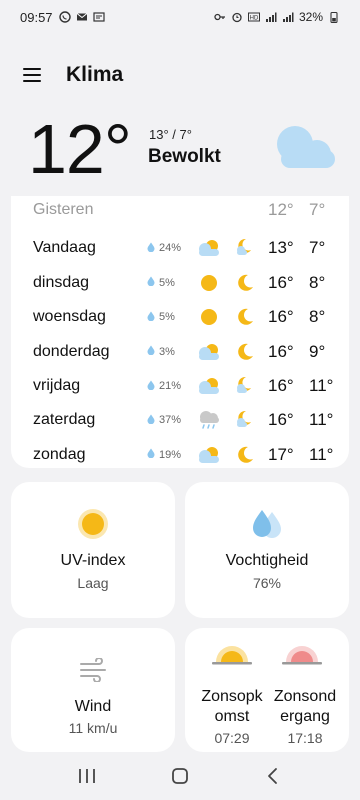  I want to click on forecast-day: woensdag, so click(69, 317).